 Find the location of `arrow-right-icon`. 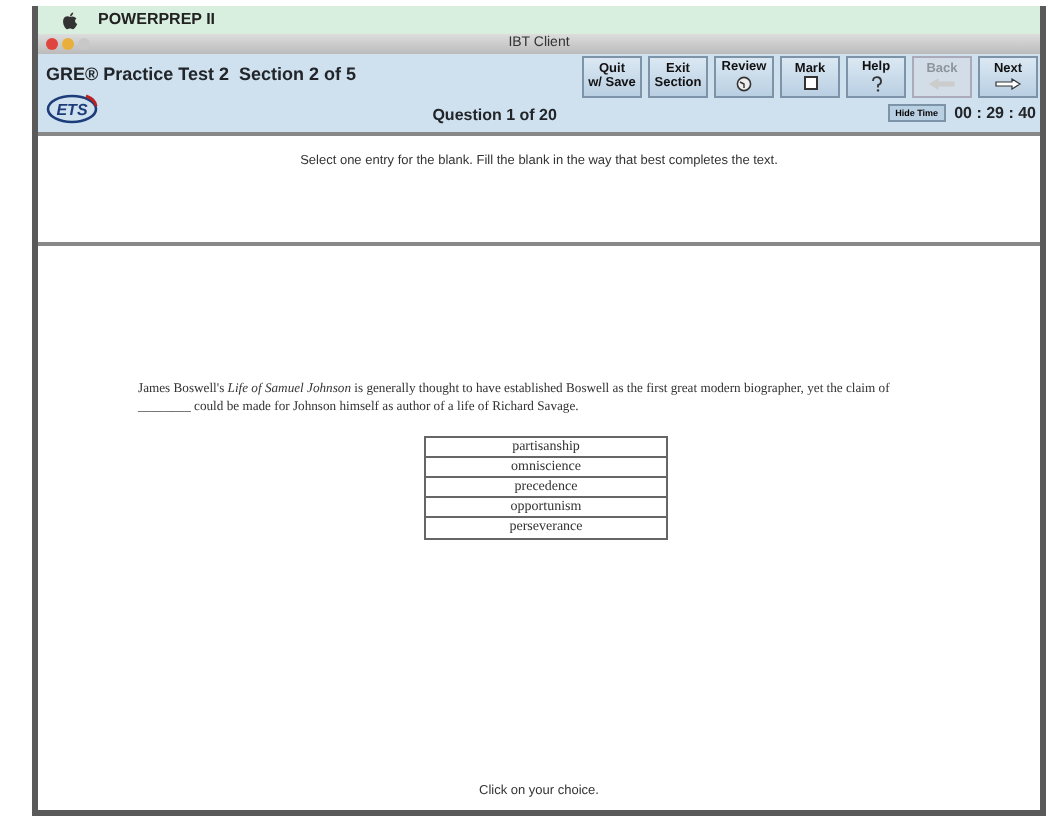

arrow-right-icon is located at coordinates (1008, 83).